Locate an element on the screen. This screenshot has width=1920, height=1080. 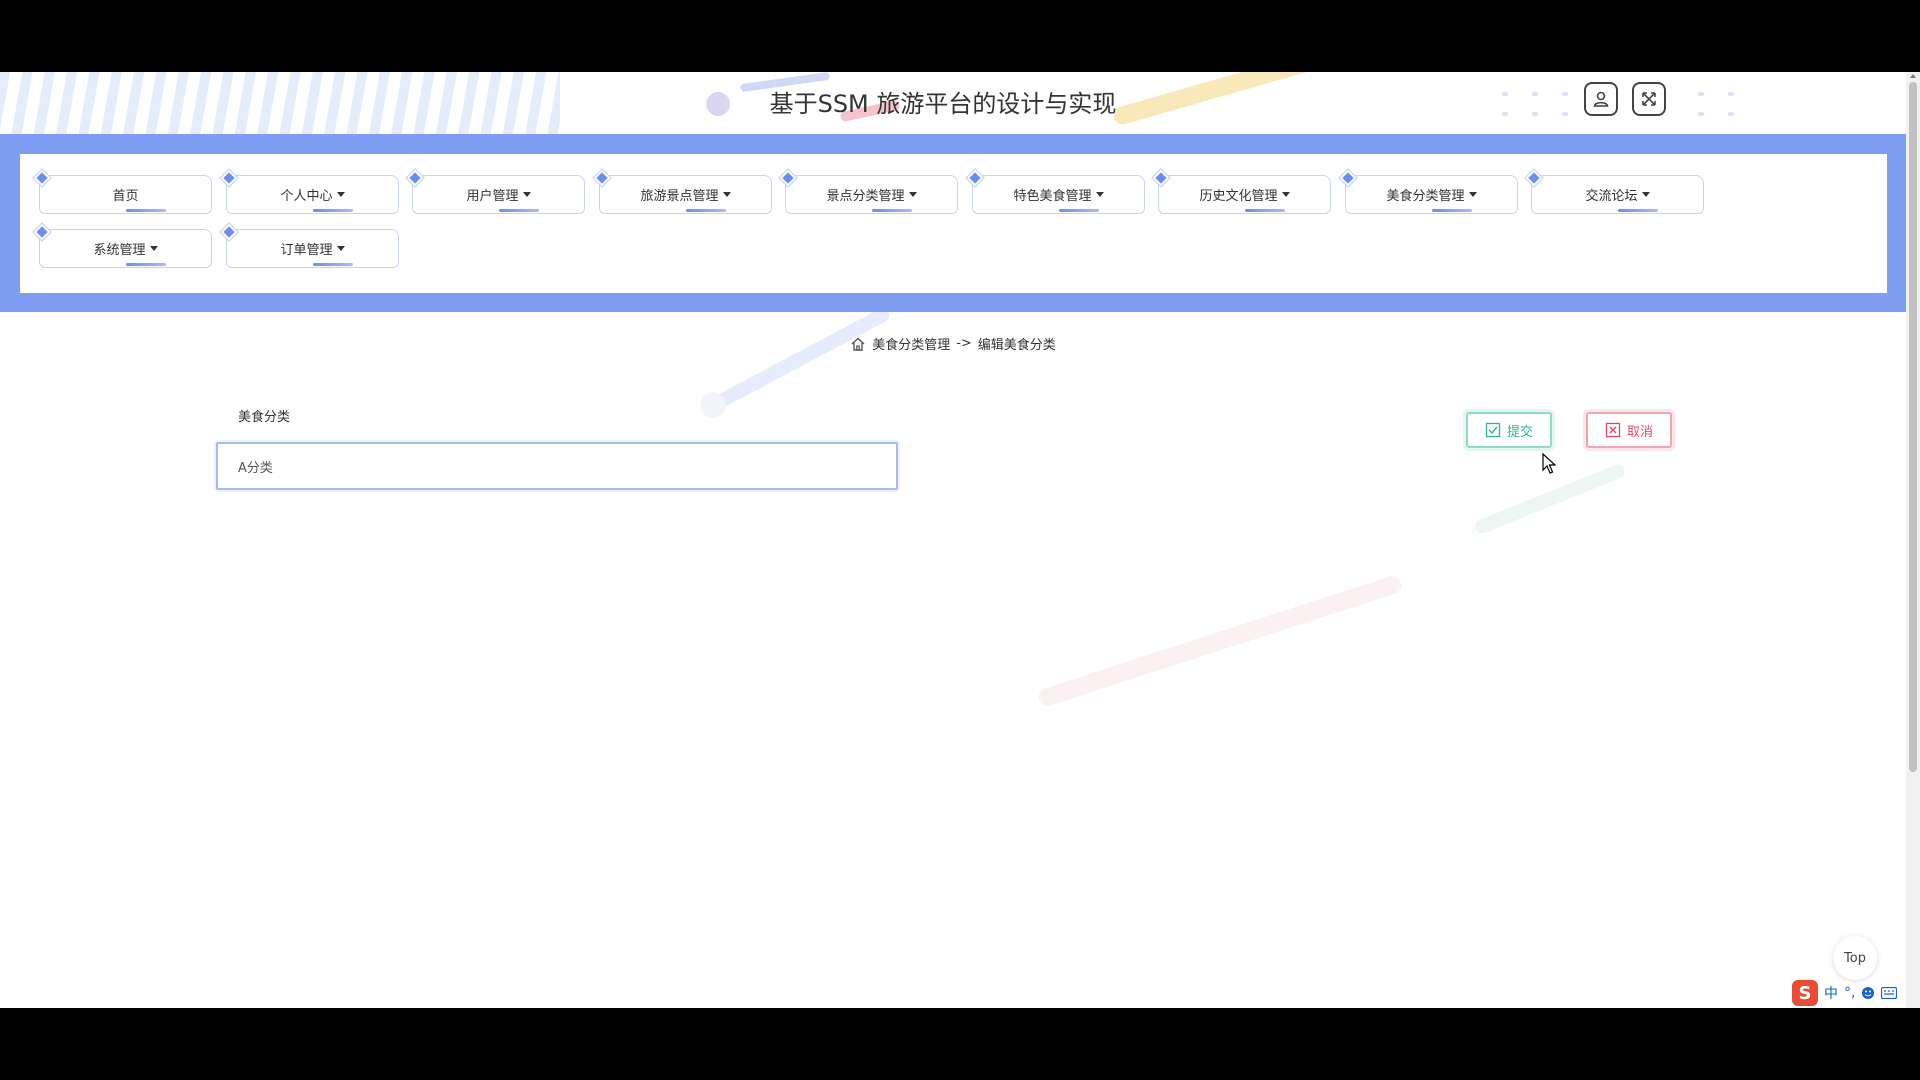
ime-toolbar: S 中 °, is located at coordinates (1856, 993).